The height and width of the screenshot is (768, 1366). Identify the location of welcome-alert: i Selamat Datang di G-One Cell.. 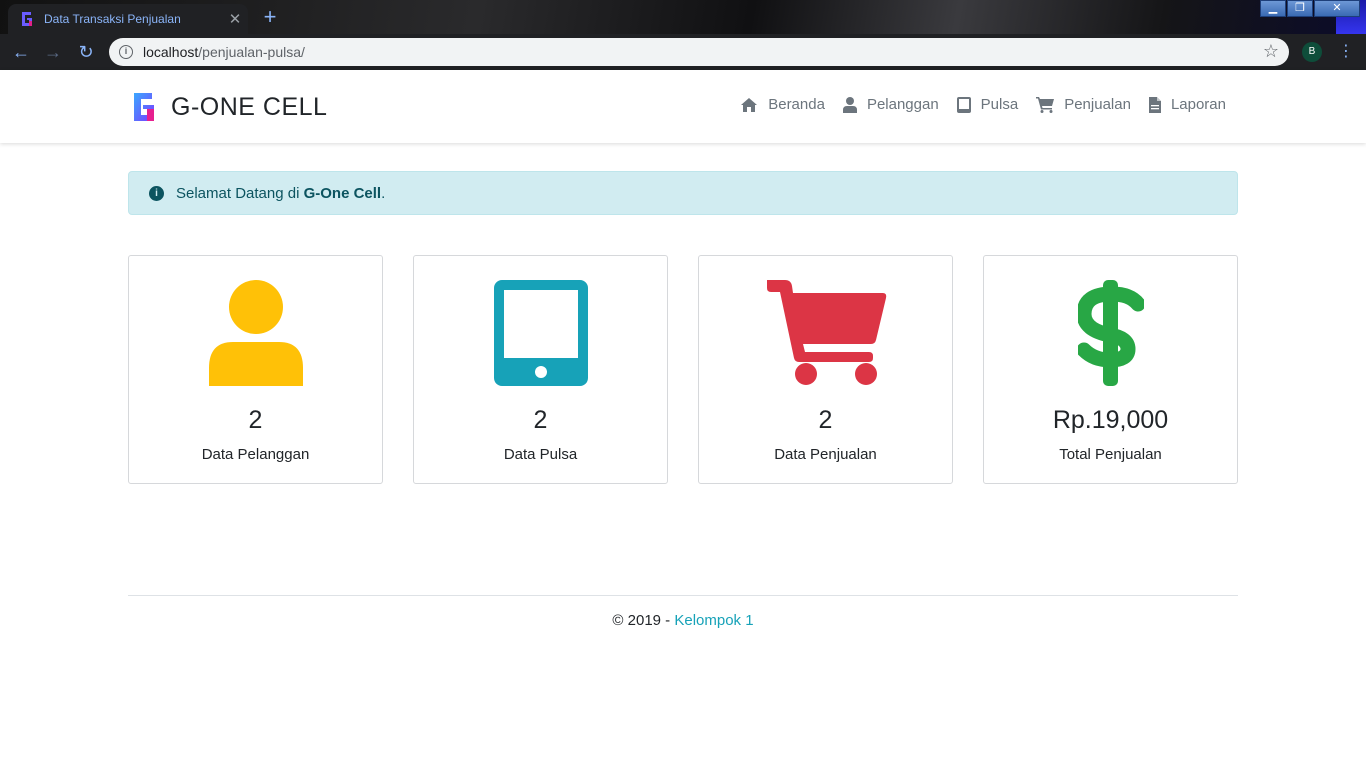
(683, 193).